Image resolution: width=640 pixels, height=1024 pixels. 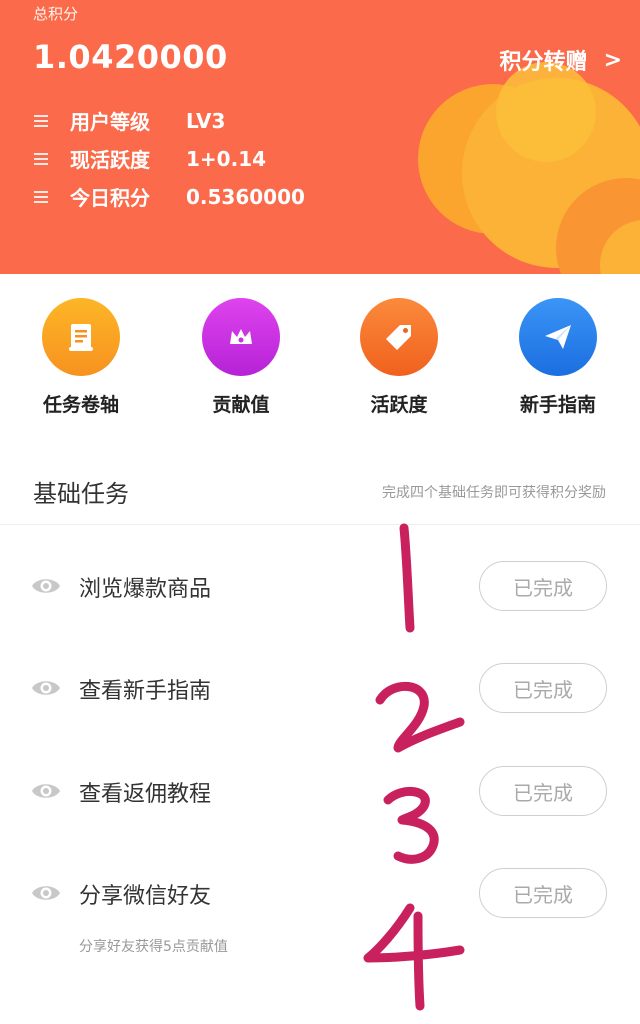 What do you see at coordinates (320, 898) in the screenshot?
I see `task-row: 分享微信好友 已完成` at bounding box center [320, 898].